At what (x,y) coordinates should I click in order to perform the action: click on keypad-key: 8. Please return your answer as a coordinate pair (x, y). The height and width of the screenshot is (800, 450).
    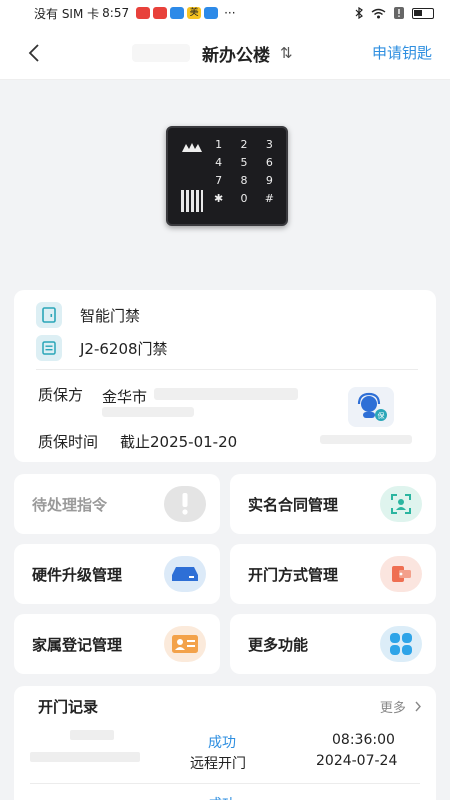
    Looking at the image, I should click on (244, 180).